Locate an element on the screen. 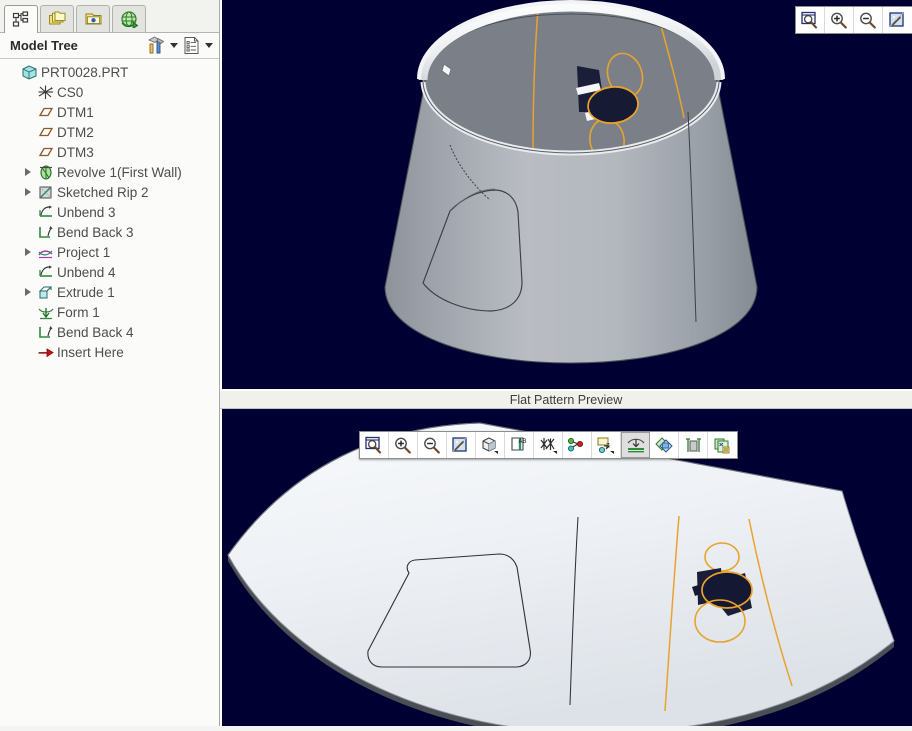 This screenshot has width=912, height=731. page-title: Model Tree is located at coordinates (44, 45).